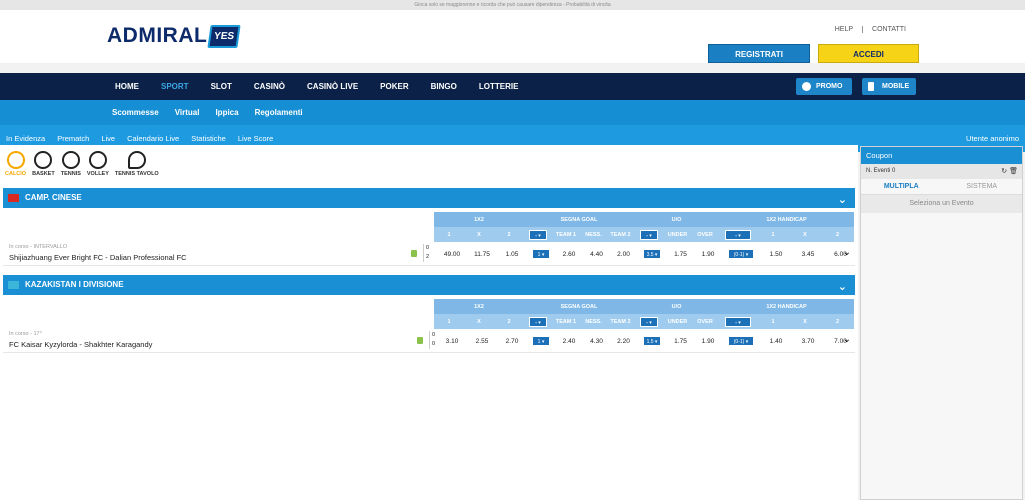 The height and width of the screenshot is (500, 1025). What do you see at coordinates (53, 197) in the screenshot?
I see `league-name: CAMP. CINESE` at bounding box center [53, 197].